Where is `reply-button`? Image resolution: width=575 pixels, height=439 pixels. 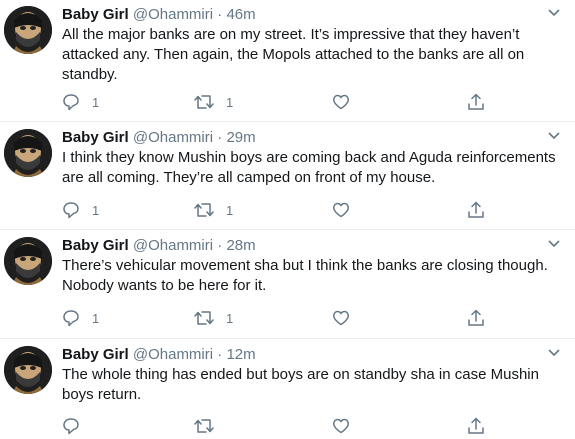 reply-button is located at coordinates (77, 426).